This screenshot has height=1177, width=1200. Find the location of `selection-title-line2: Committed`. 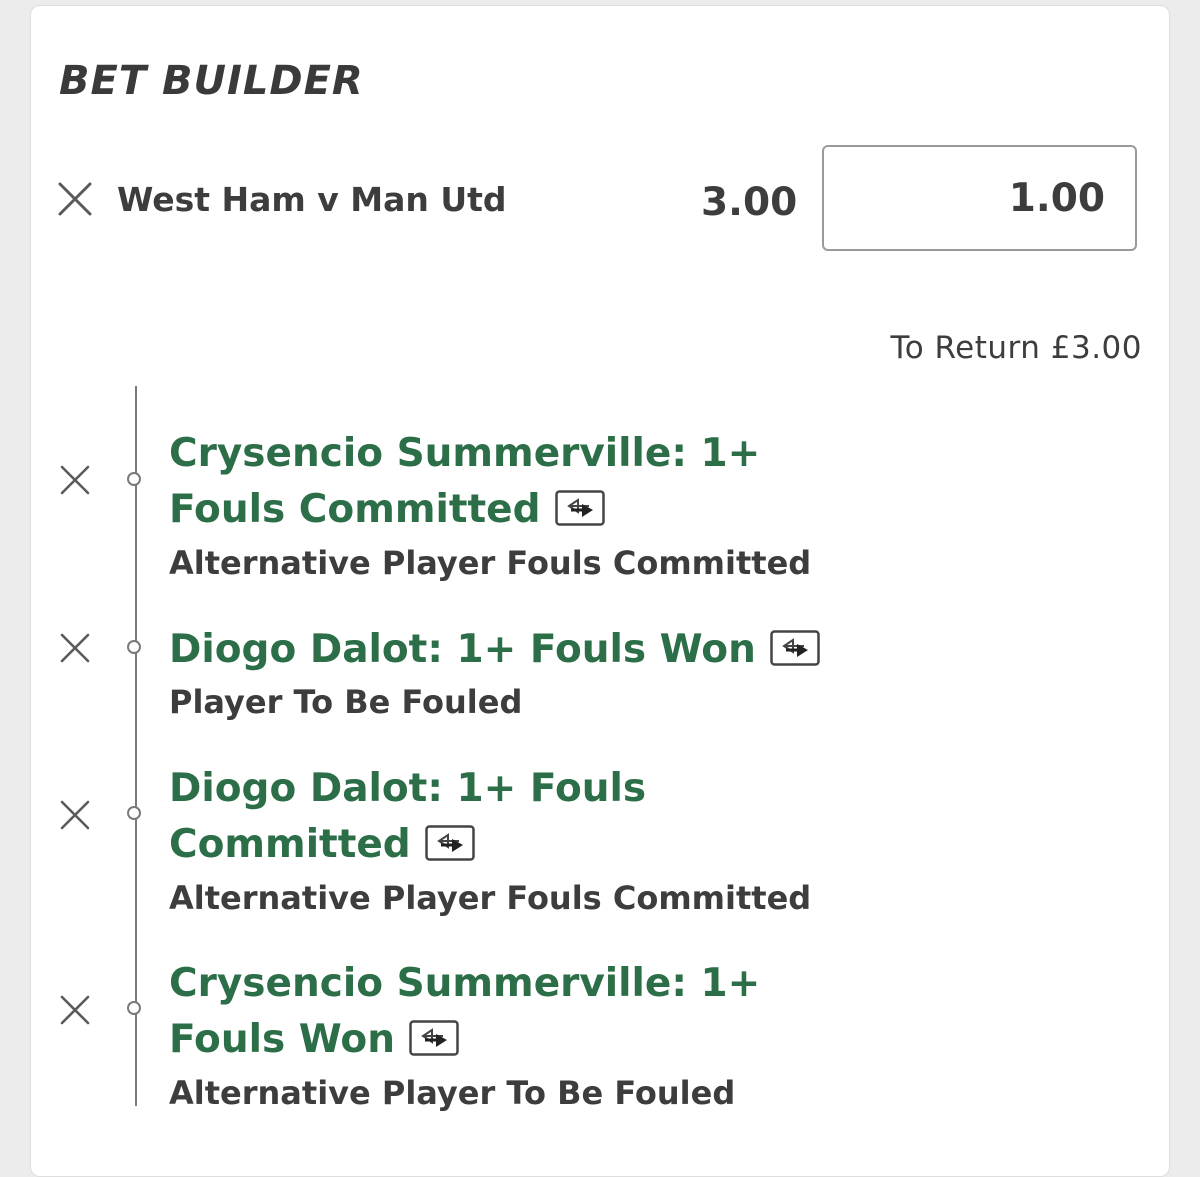

selection-title-line2: Committed is located at coordinates (290, 844).